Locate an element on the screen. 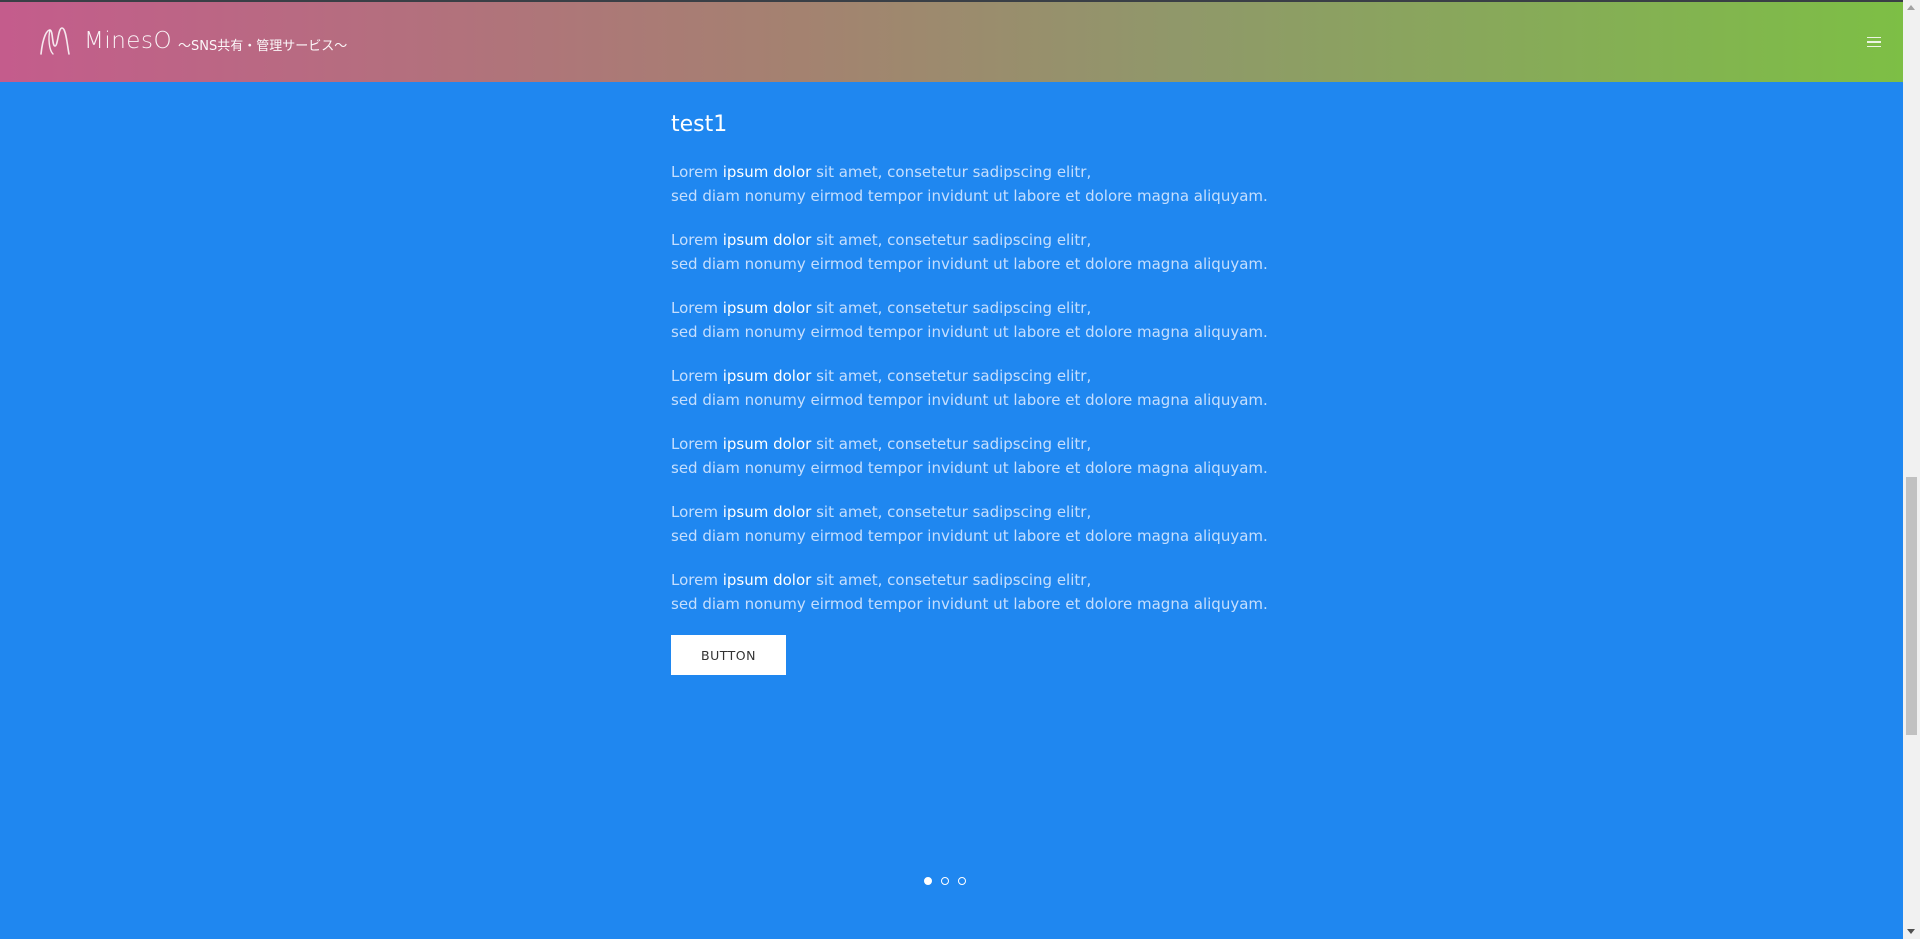 The height and width of the screenshot is (939, 1920). mineso-logo-icon is located at coordinates (55, 41).